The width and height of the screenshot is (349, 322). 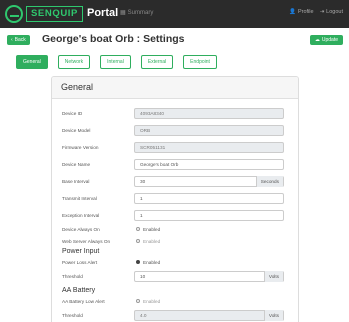 What do you see at coordinates (143, 181) in the screenshot?
I see `base-interval-value: 30` at bounding box center [143, 181].